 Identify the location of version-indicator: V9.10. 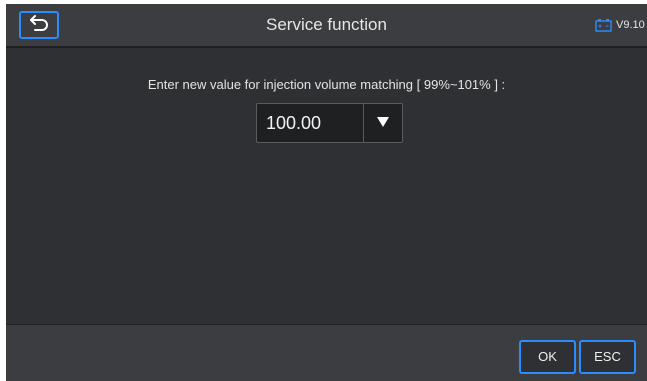
(620, 25).